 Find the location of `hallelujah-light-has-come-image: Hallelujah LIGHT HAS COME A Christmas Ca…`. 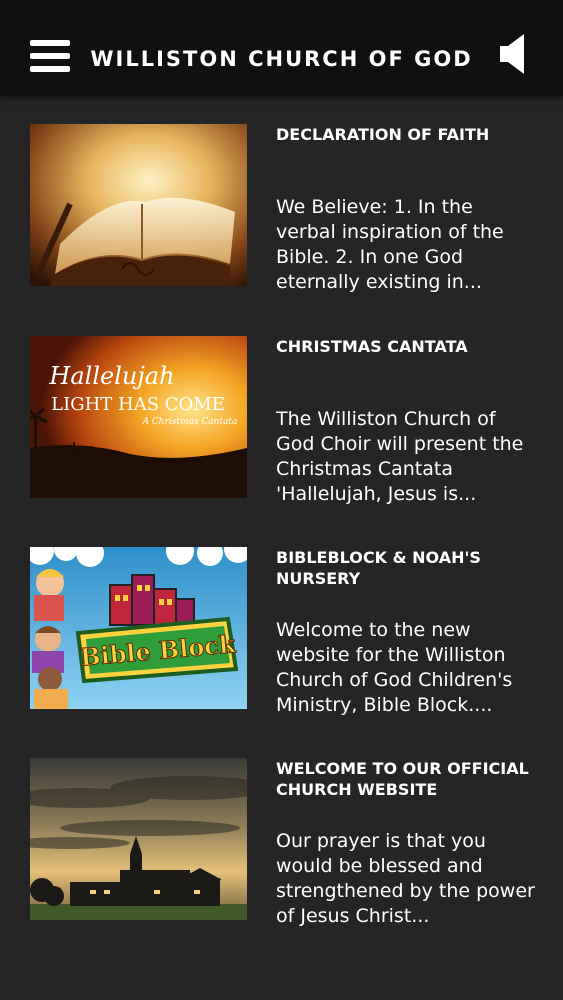

hallelujah-light-has-come-image: Hallelujah LIGHT HAS COME A Christmas Ca… is located at coordinates (138, 417).